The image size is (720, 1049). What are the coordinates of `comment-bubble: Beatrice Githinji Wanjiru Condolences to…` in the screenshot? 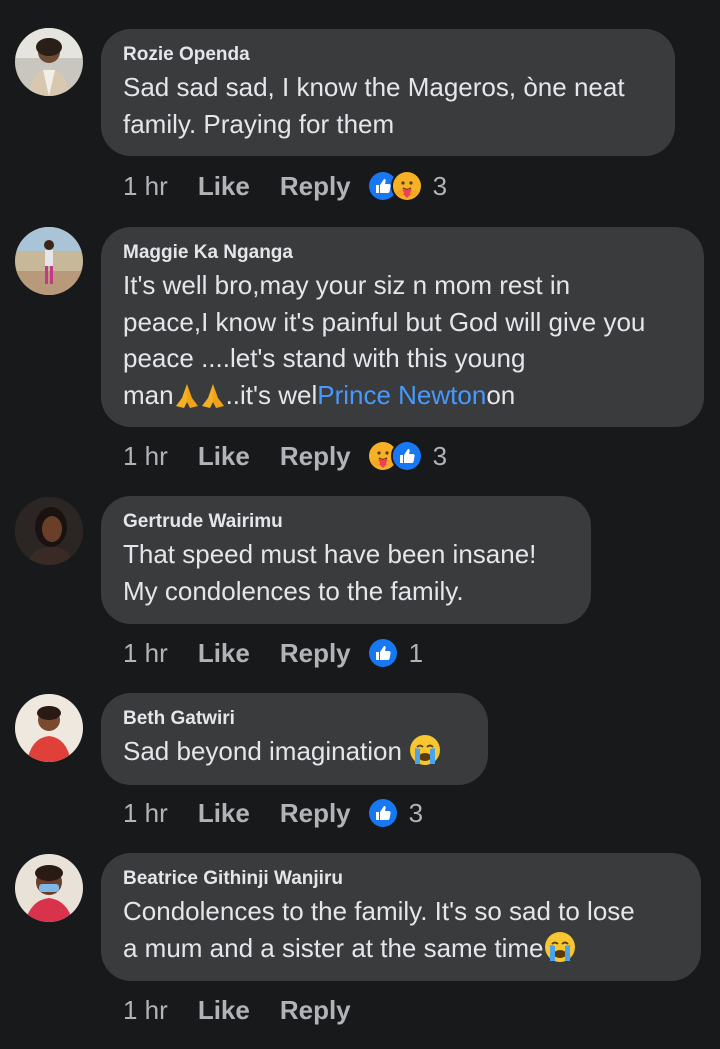 It's located at (401, 917).